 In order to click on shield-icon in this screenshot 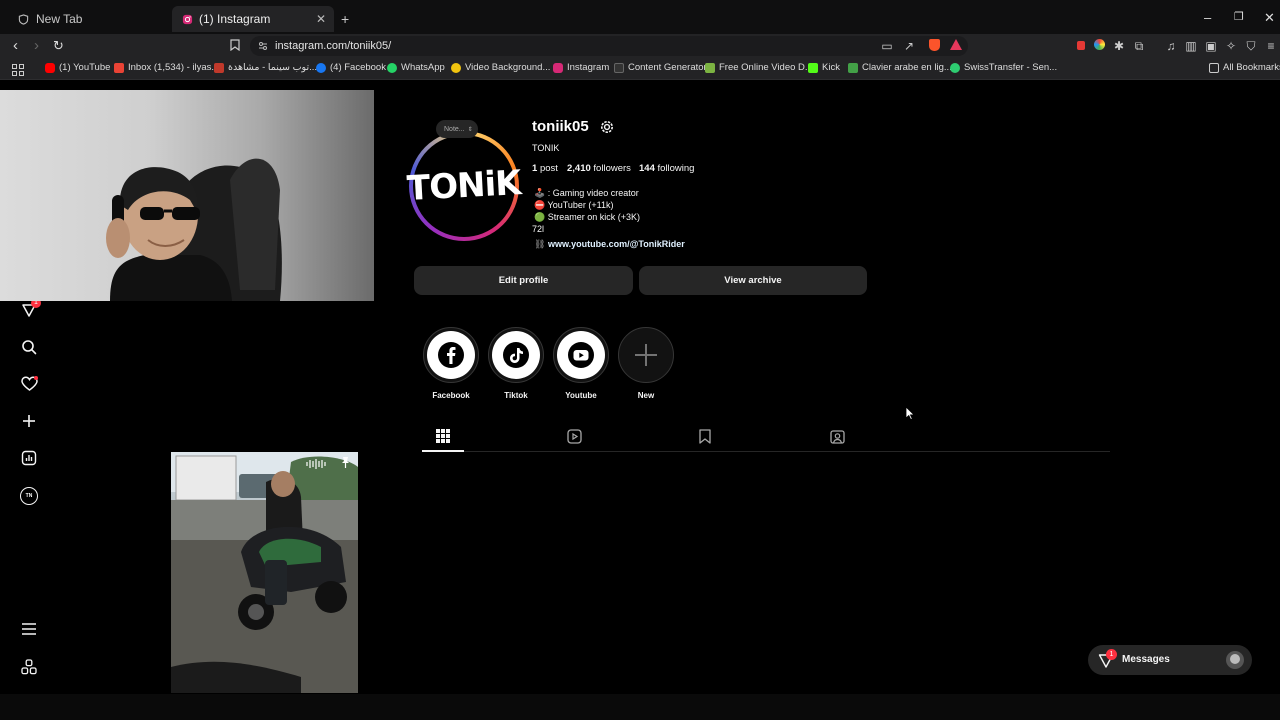, I will do `click(23, 19)`.